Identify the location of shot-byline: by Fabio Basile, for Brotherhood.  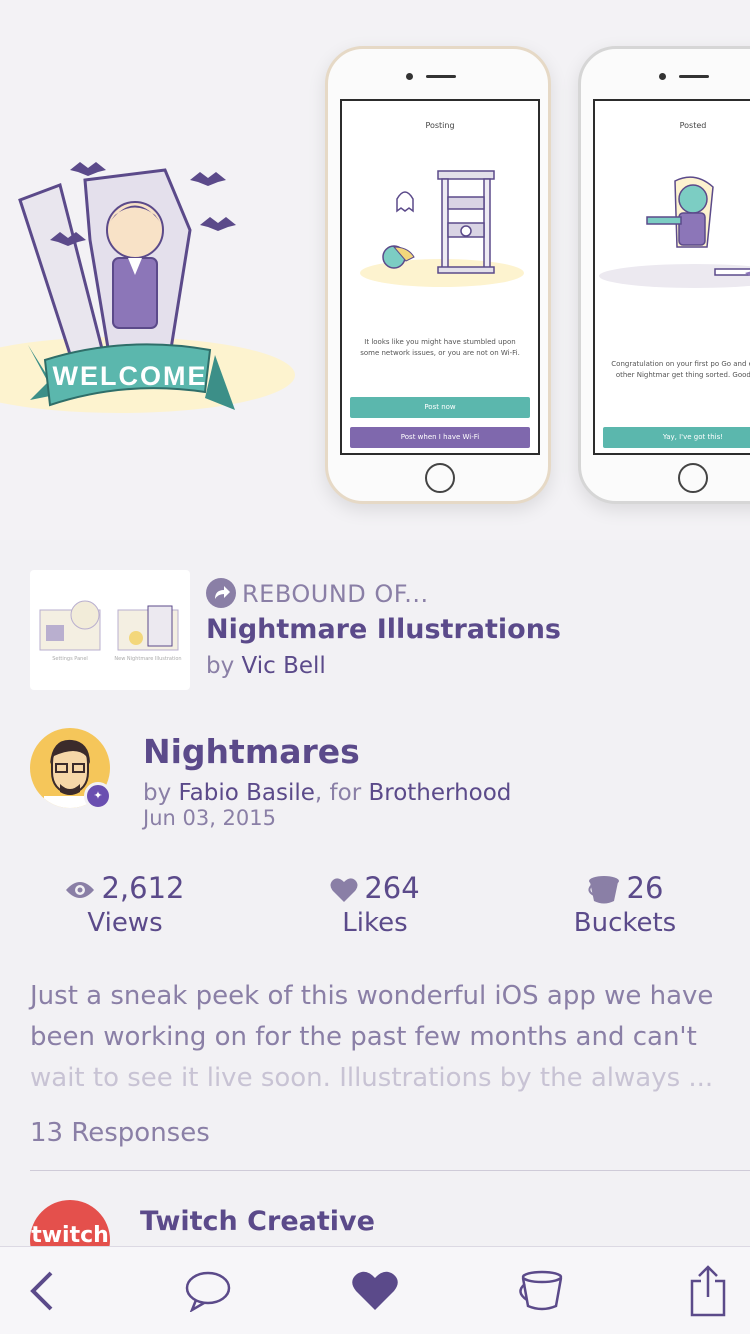
(327, 793).